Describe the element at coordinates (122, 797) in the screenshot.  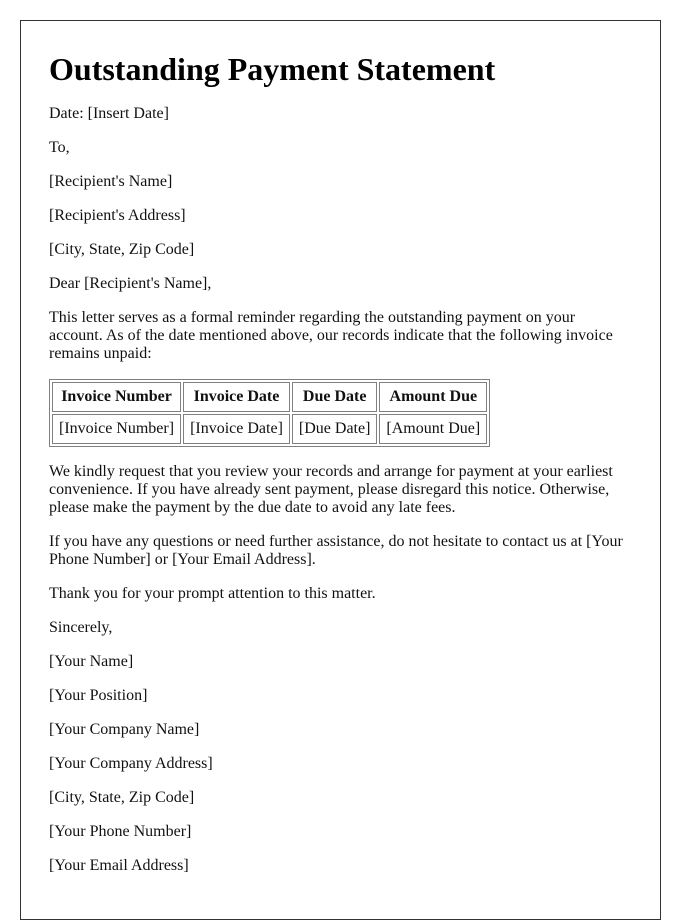
I see `sender-city-state-zip: [City, State, Zip Code]` at that location.